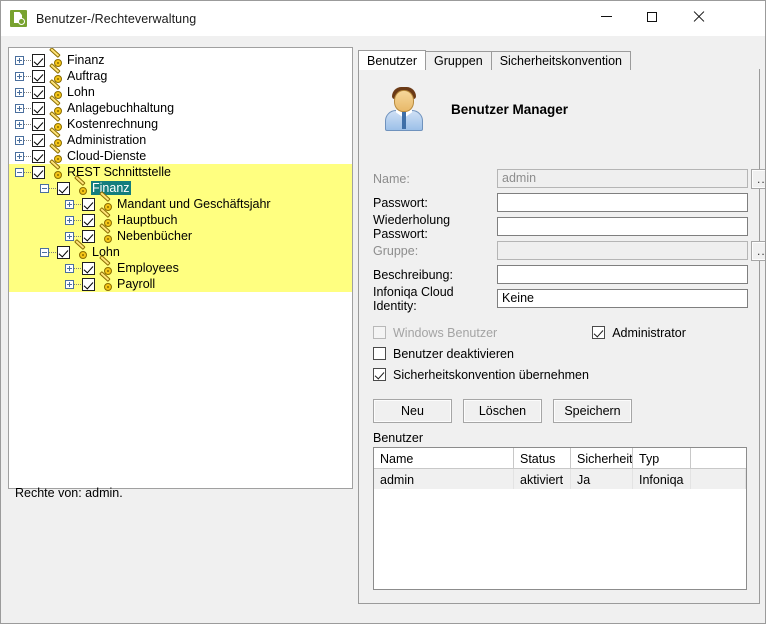 The width and height of the screenshot is (766, 624). I want to click on save-button: Speichern, so click(592, 411).